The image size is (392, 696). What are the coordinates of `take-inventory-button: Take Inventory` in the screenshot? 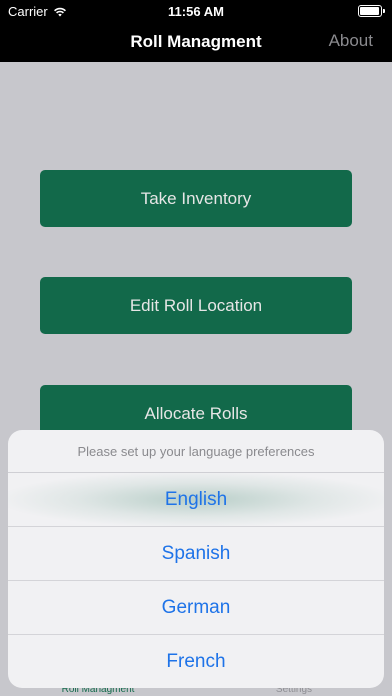 It's located at (196, 198).